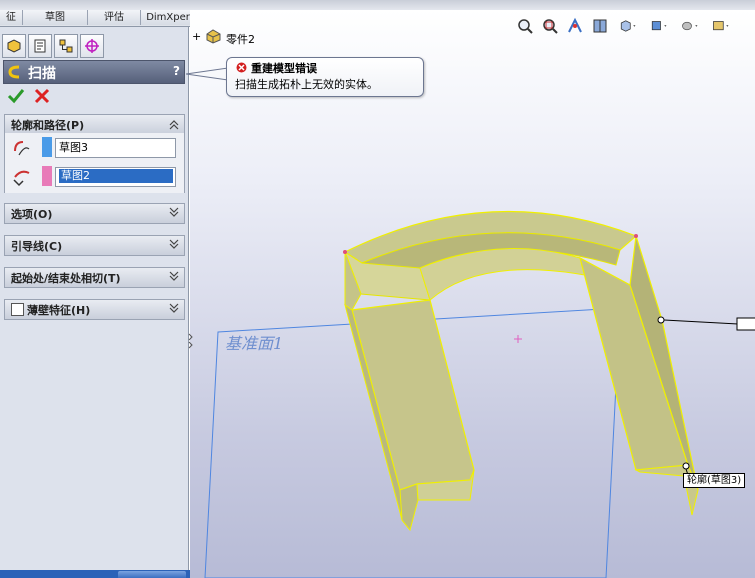  What do you see at coordinates (196, 36) in the screenshot?
I see `tree-expand-icon: +` at bounding box center [196, 36].